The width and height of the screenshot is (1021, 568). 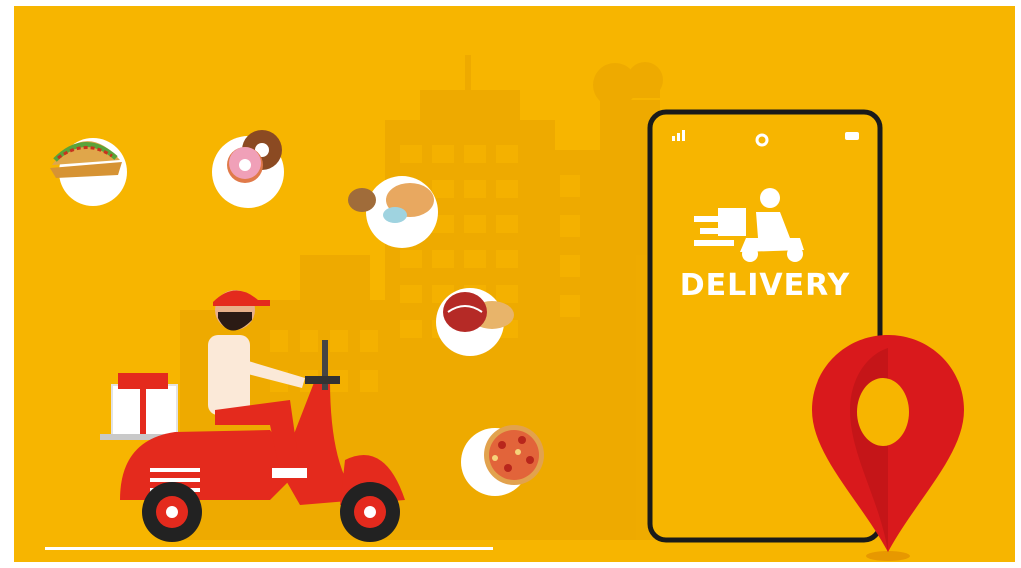 I want to click on delivery-label: DELIVERY, so click(x=765, y=285).